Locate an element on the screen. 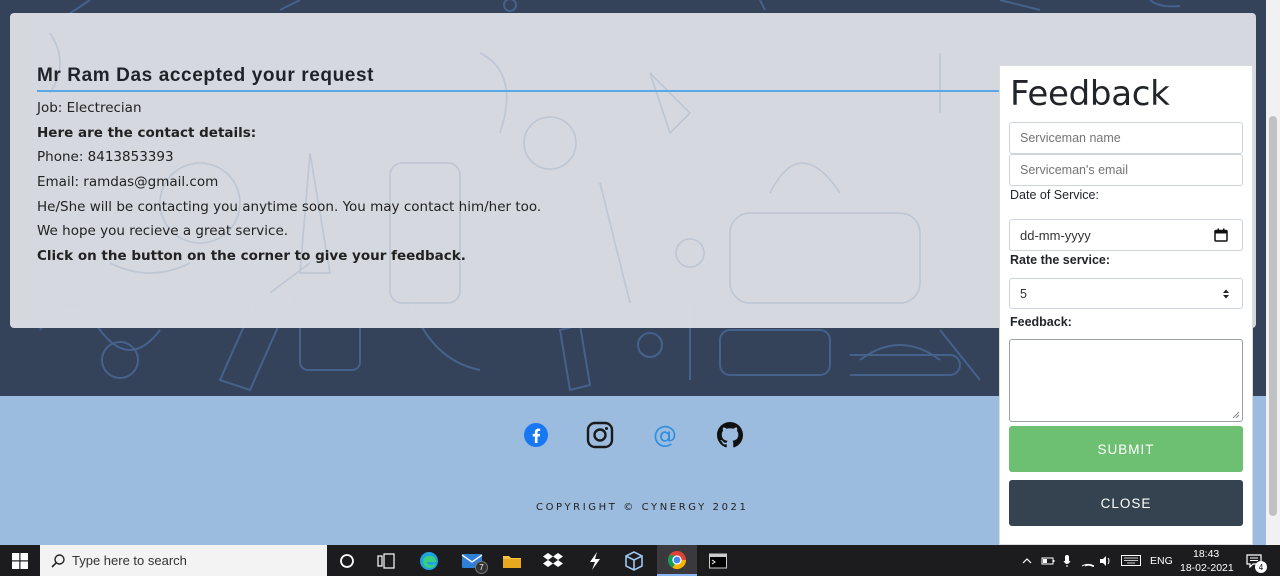 The image size is (1280, 576). github-link is located at coordinates (730, 435).